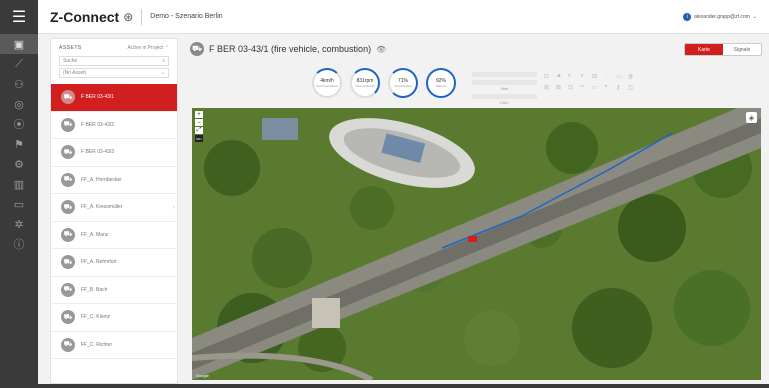  Describe the element at coordinates (559, 88) in the screenshot. I see `tire-icon: ⊠` at that location.